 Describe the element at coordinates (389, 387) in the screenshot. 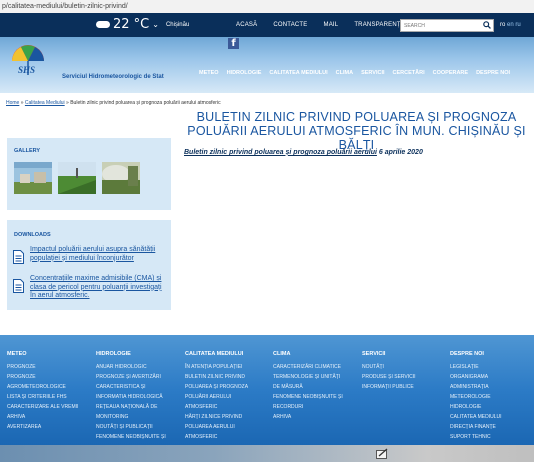

I see `footer-link: INFORMAȚII PUBLICE` at that location.